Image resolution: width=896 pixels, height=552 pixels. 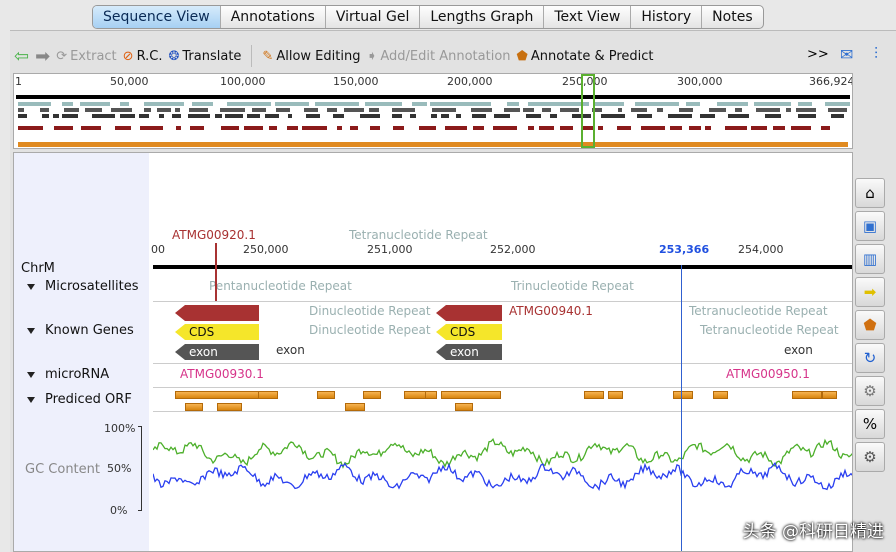 I want to click on back-button: ⇦, so click(x=21, y=56).